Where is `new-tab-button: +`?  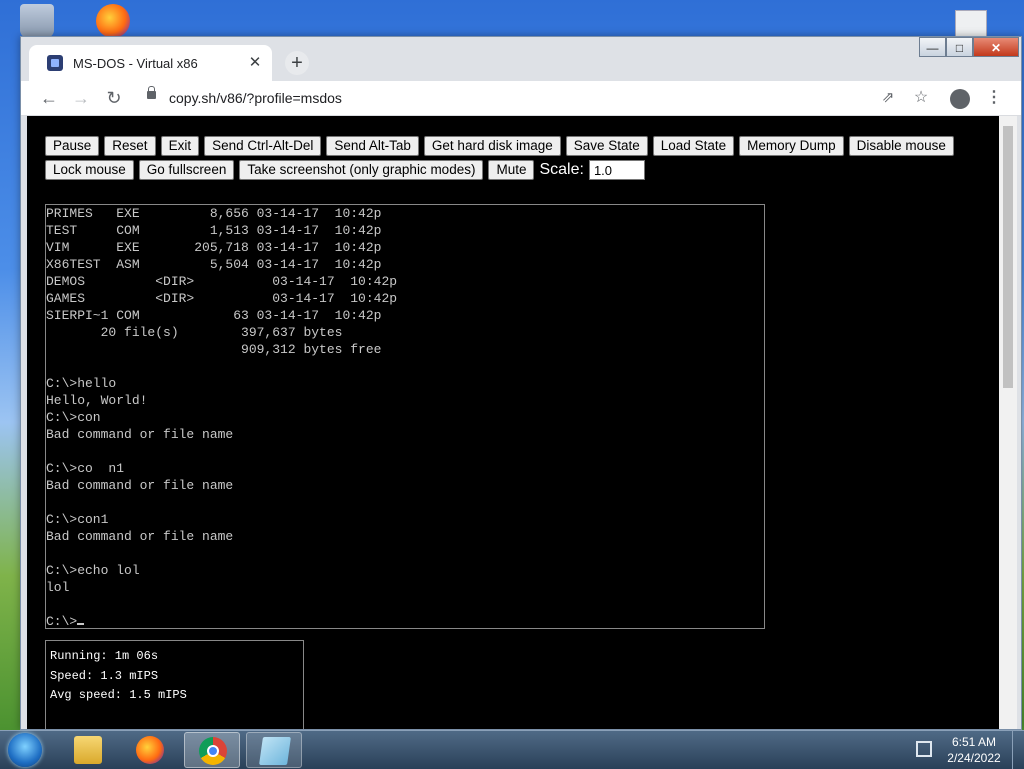 new-tab-button: + is located at coordinates (297, 63).